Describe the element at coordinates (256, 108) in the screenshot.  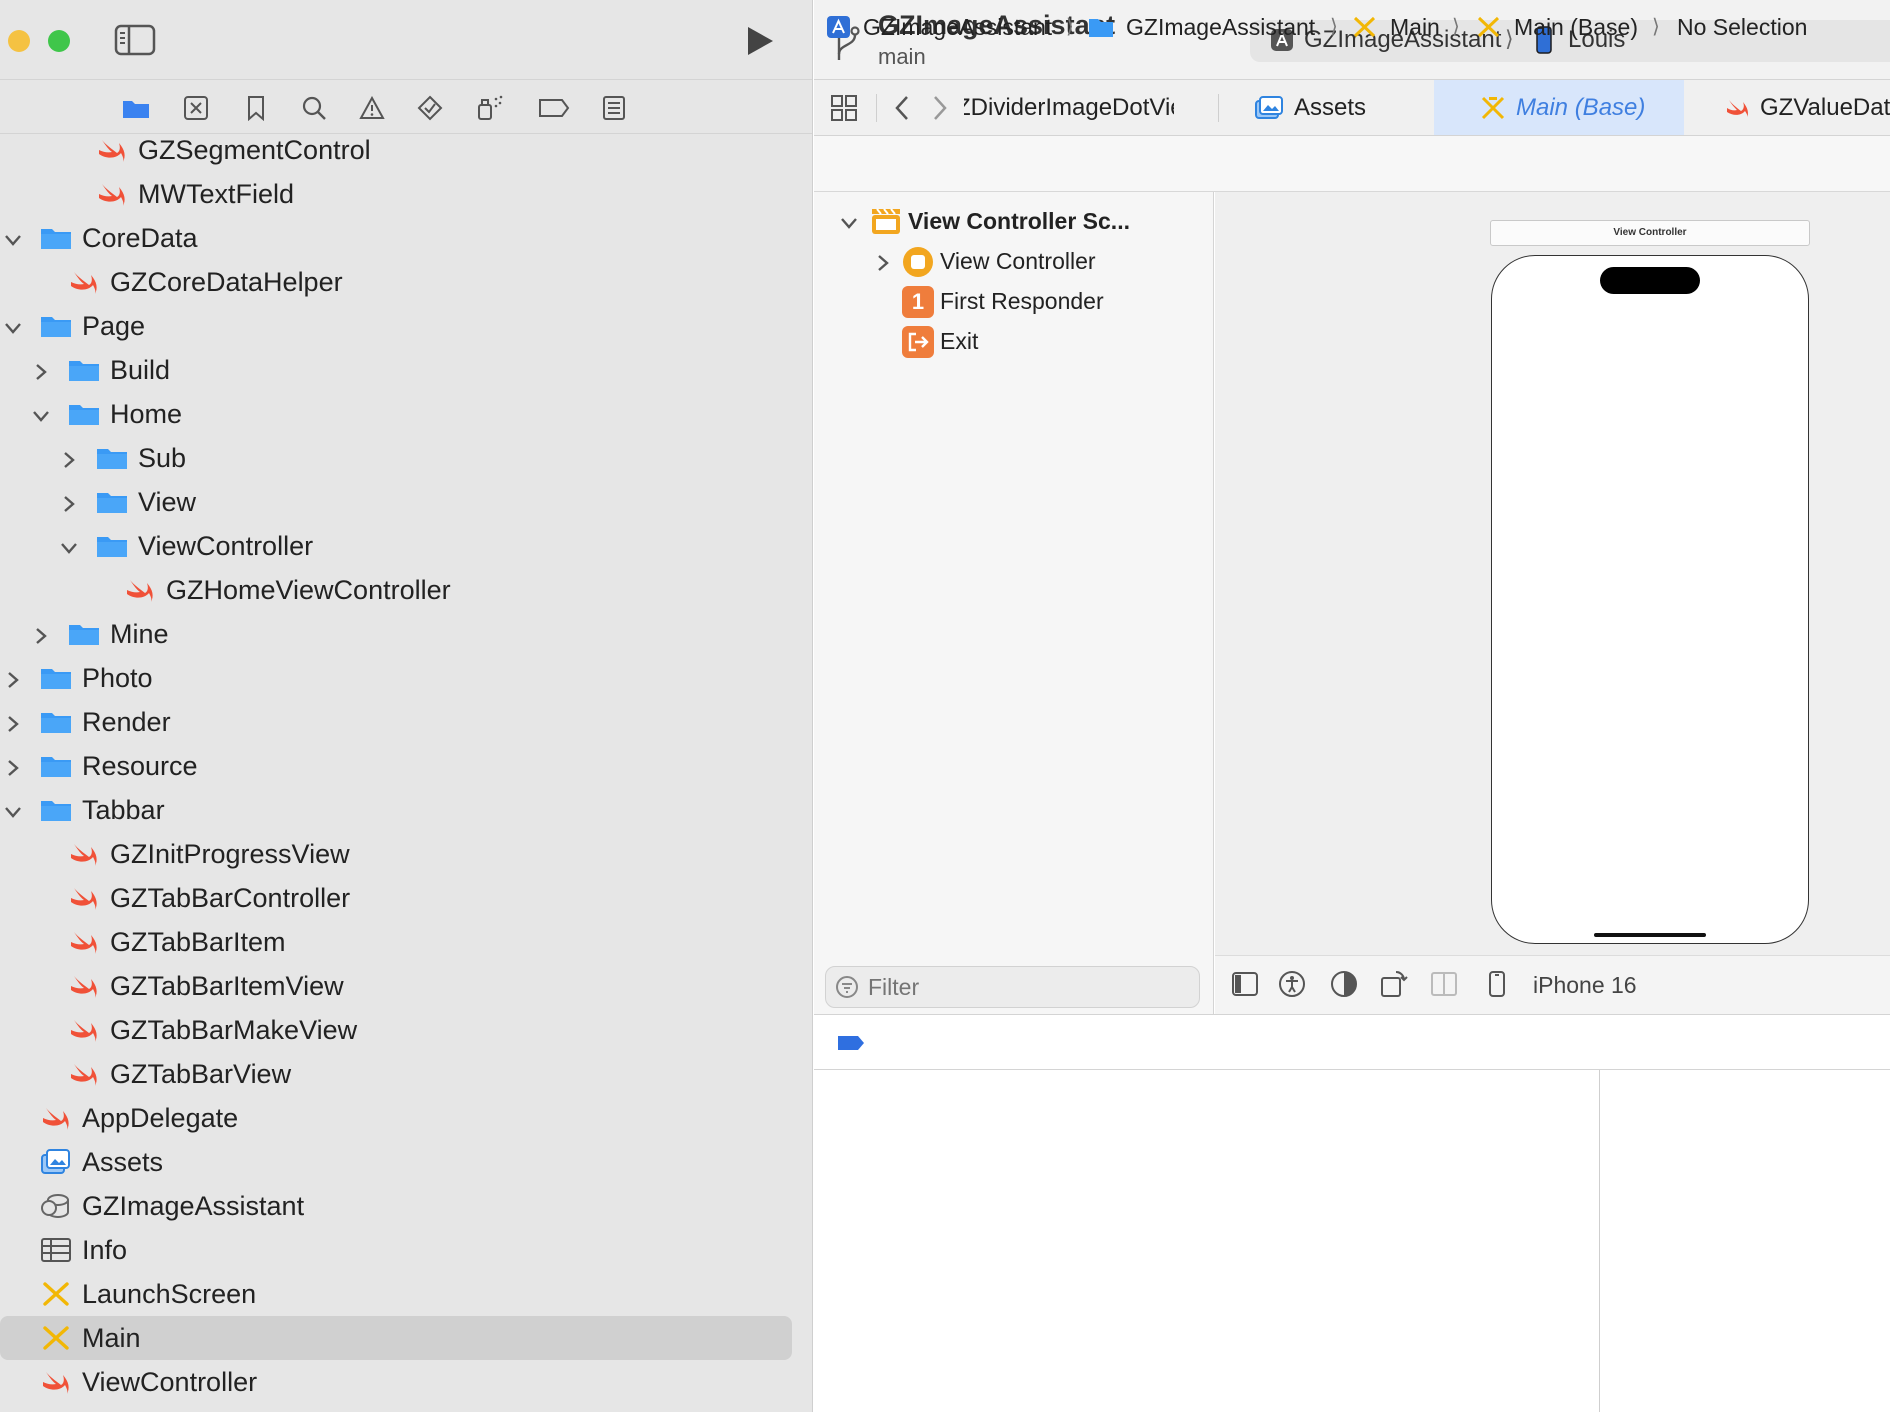
I see `bookmark-navigator-tab` at that location.